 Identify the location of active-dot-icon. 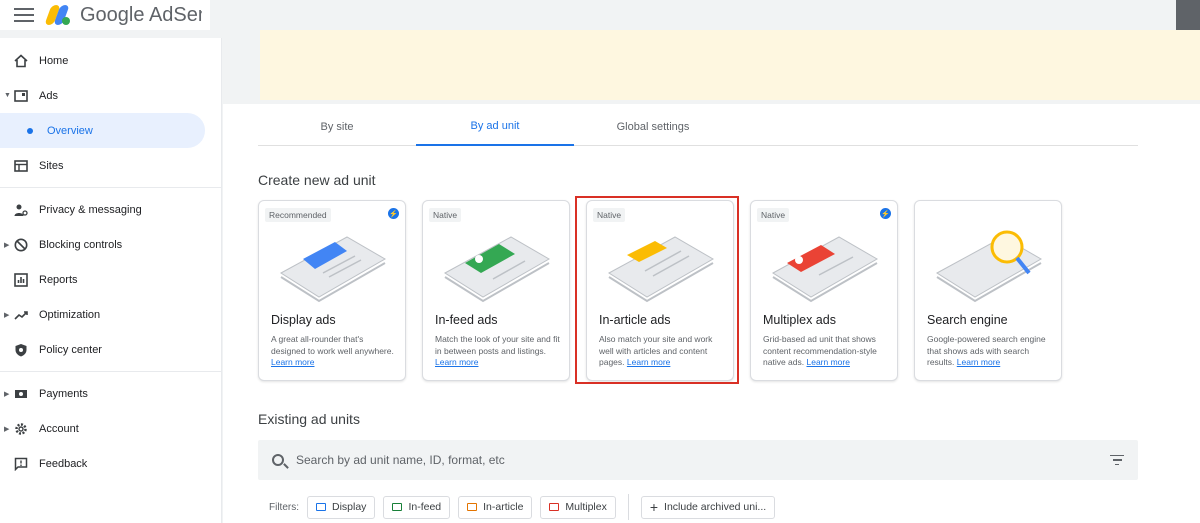
(30, 130).